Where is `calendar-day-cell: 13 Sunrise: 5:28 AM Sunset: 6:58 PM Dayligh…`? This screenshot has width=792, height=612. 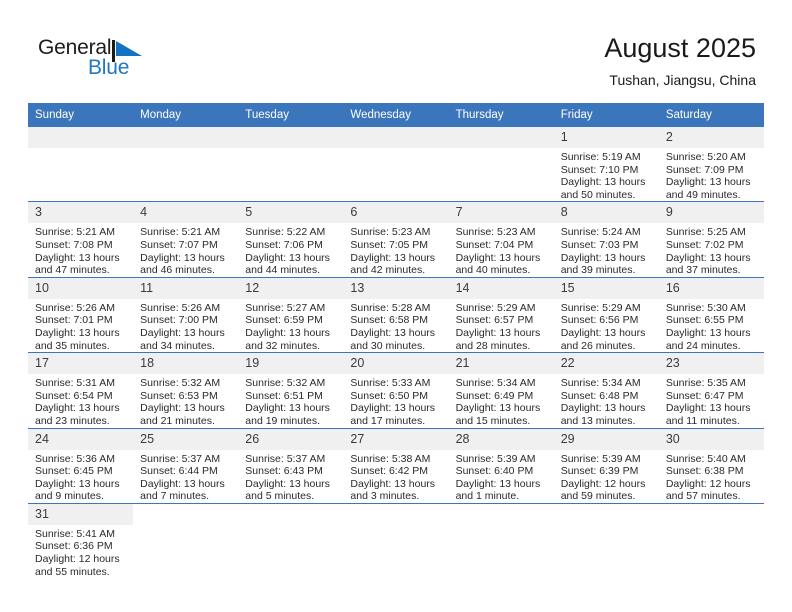 calendar-day-cell: 13 Sunrise: 5:28 AM Sunset: 6:58 PM Dayligh… is located at coordinates (396, 314).